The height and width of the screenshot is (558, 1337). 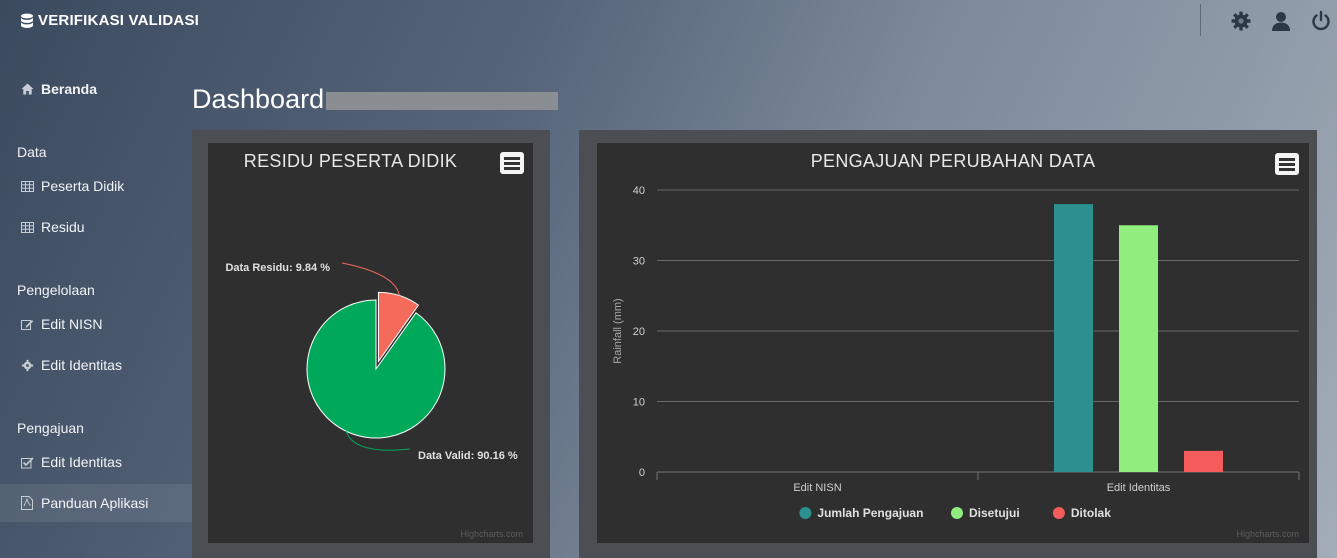 What do you see at coordinates (491, 534) in the screenshot?
I see `pie-chart-credits: Highcharts.com` at bounding box center [491, 534].